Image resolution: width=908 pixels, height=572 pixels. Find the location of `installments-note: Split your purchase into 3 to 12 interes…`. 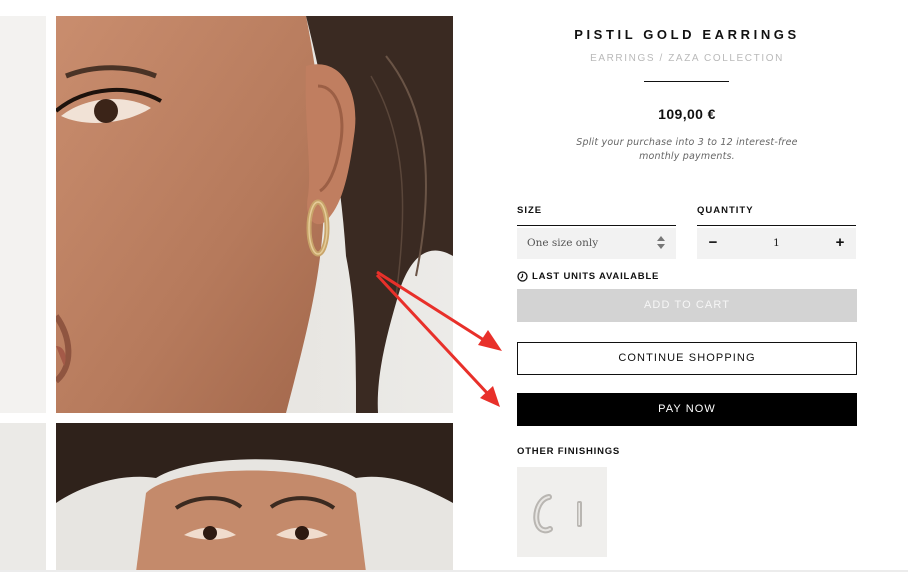

installments-note: Split your purchase into 3 to 12 interes… is located at coordinates (687, 149).